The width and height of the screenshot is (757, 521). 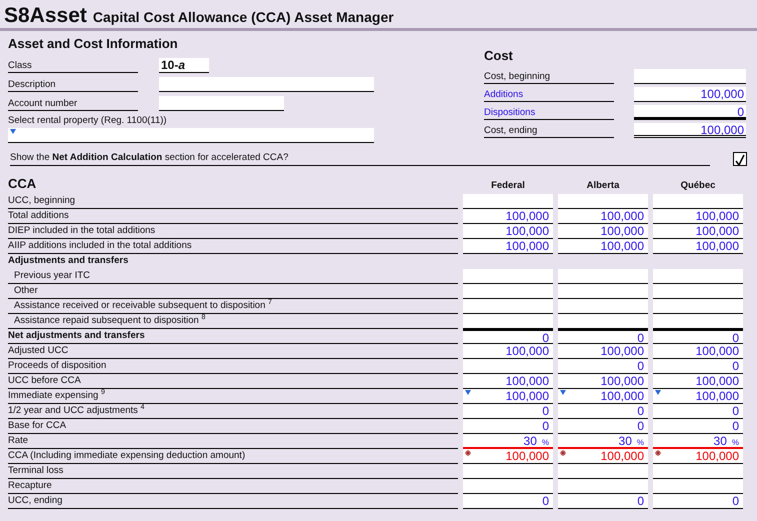 What do you see at coordinates (233, 321) in the screenshot?
I see `row-label: Assistance repaid subsequent to disposition $^{8}$` at bounding box center [233, 321].